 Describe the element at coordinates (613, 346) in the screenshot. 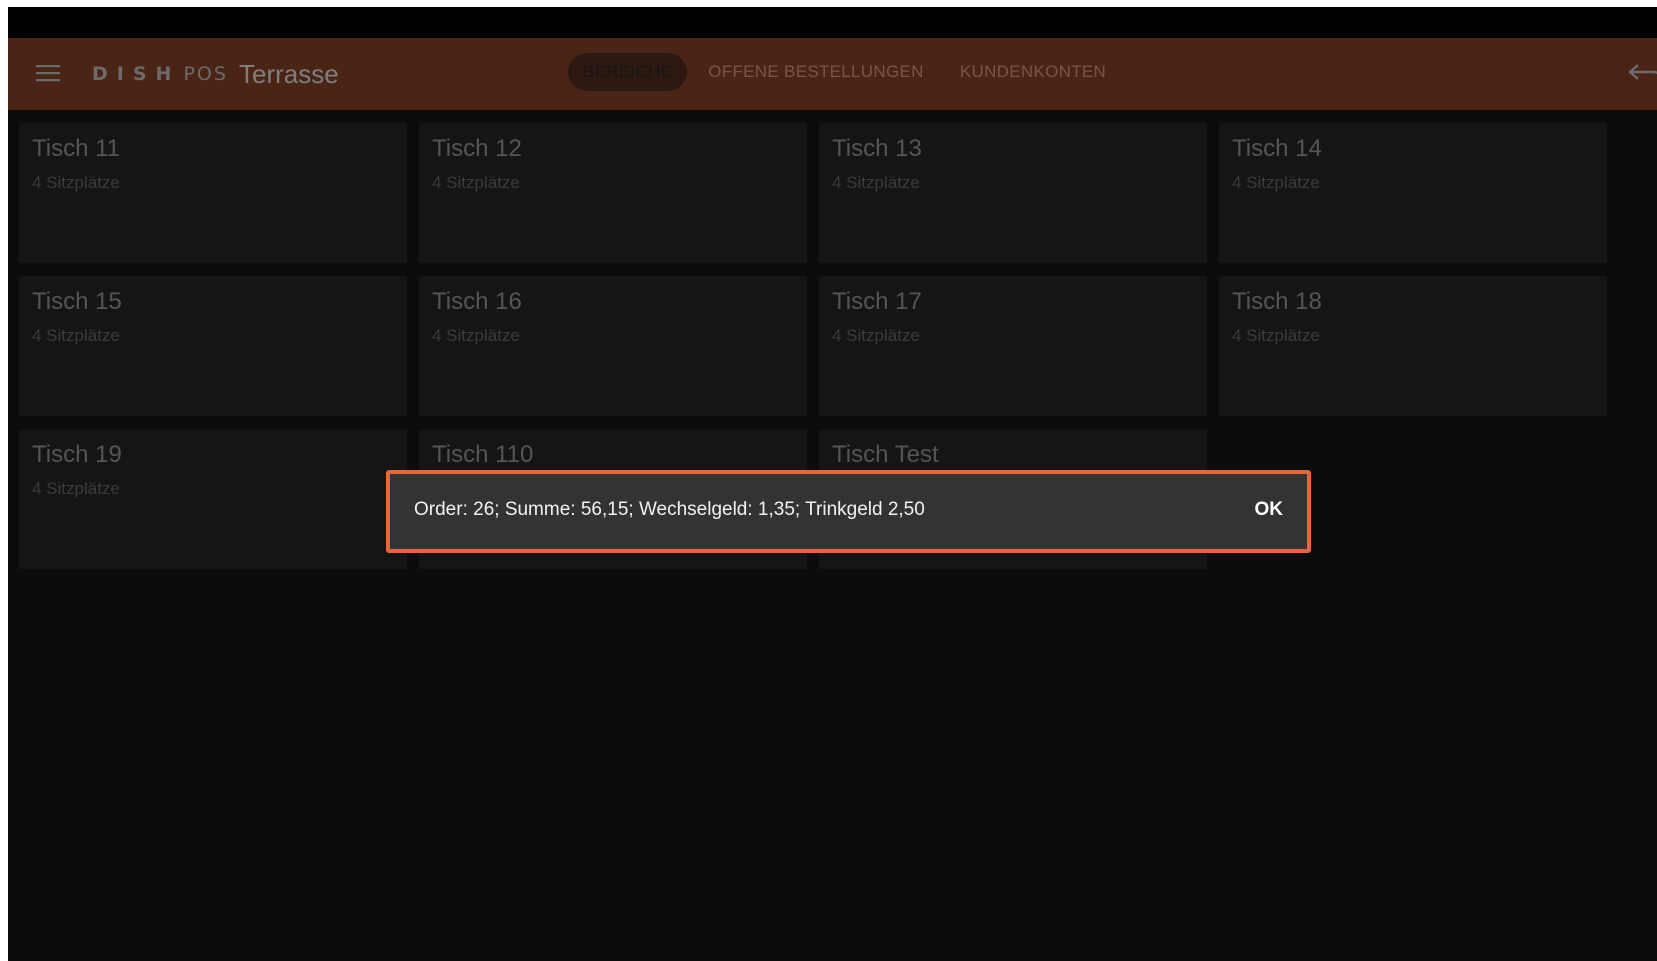

I see `table-card: Tisch 16 4 Sitzplätze` at that location.